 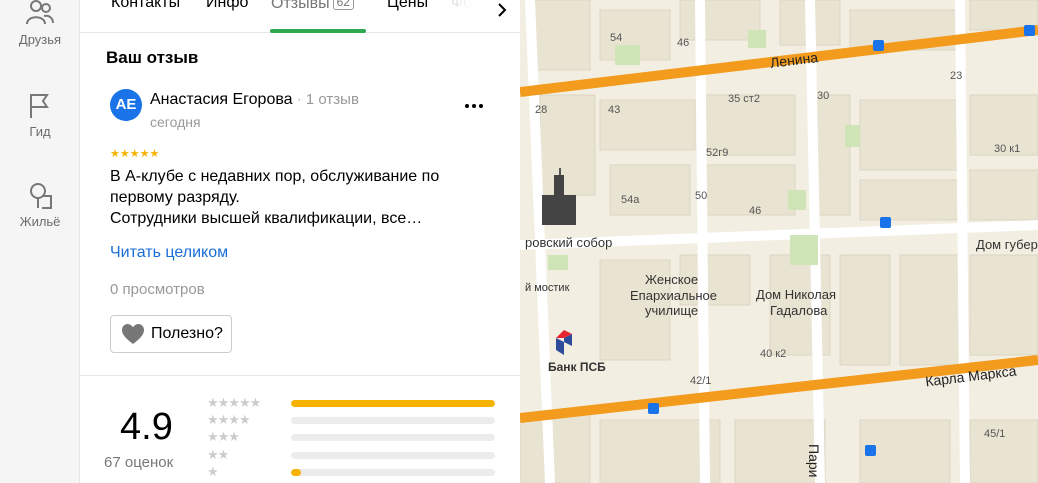 I want to click on review-text-line: первому разряду., so click(x=175, y=197).